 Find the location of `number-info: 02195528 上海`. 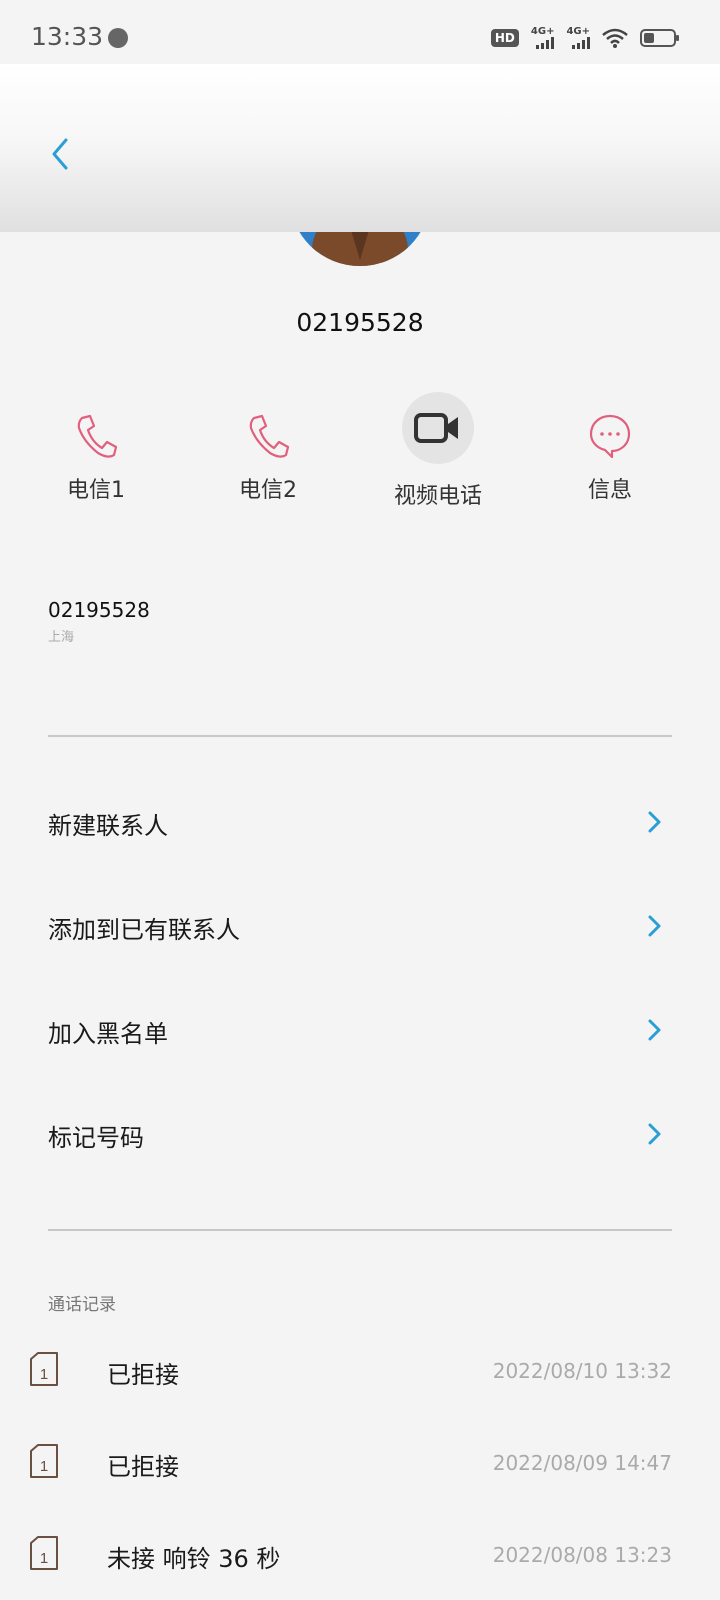

number-info: 02195528 上海 is located at coordinates (99, 621).